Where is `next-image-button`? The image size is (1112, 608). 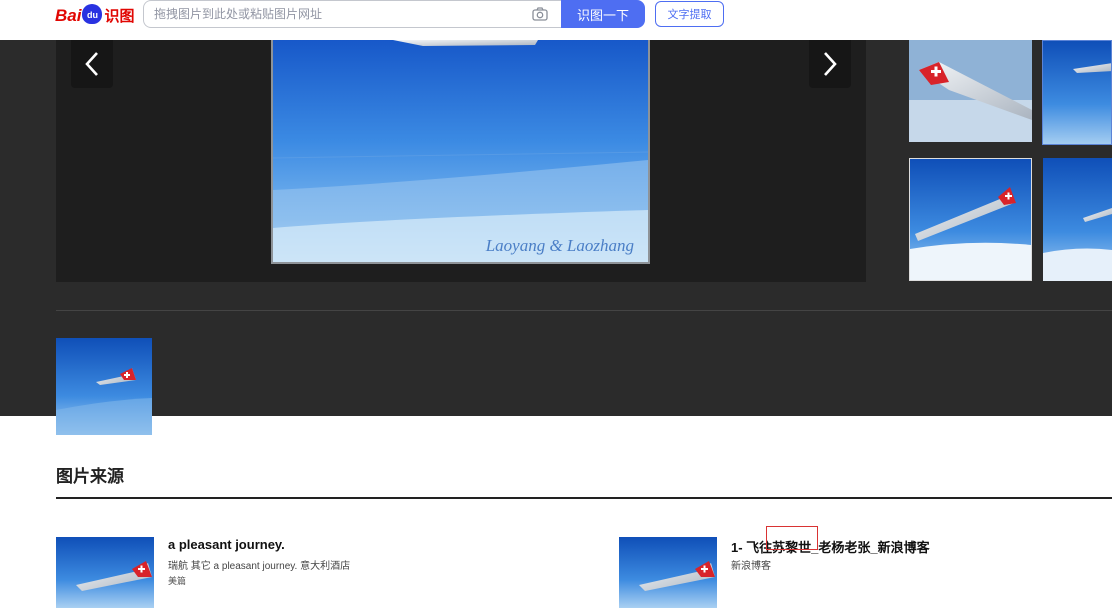 next-image-button is located at coordinates (830, 64).